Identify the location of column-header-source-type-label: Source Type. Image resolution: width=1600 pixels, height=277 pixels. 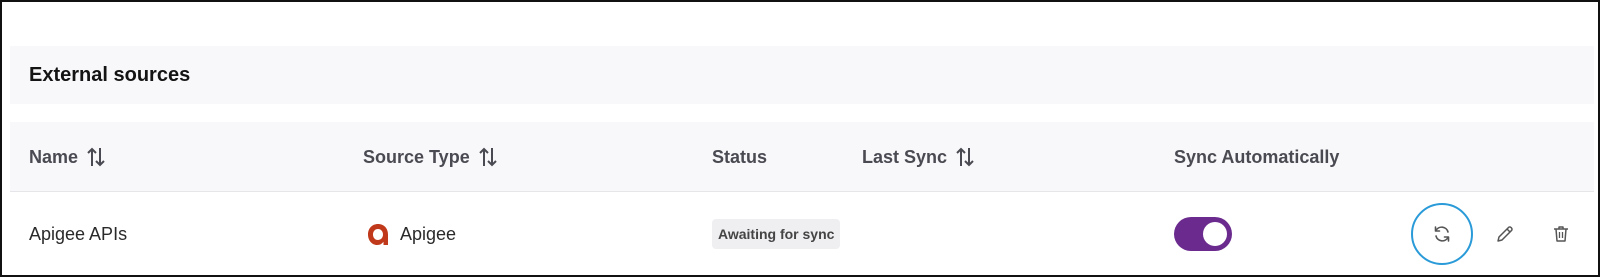
(416, 156).